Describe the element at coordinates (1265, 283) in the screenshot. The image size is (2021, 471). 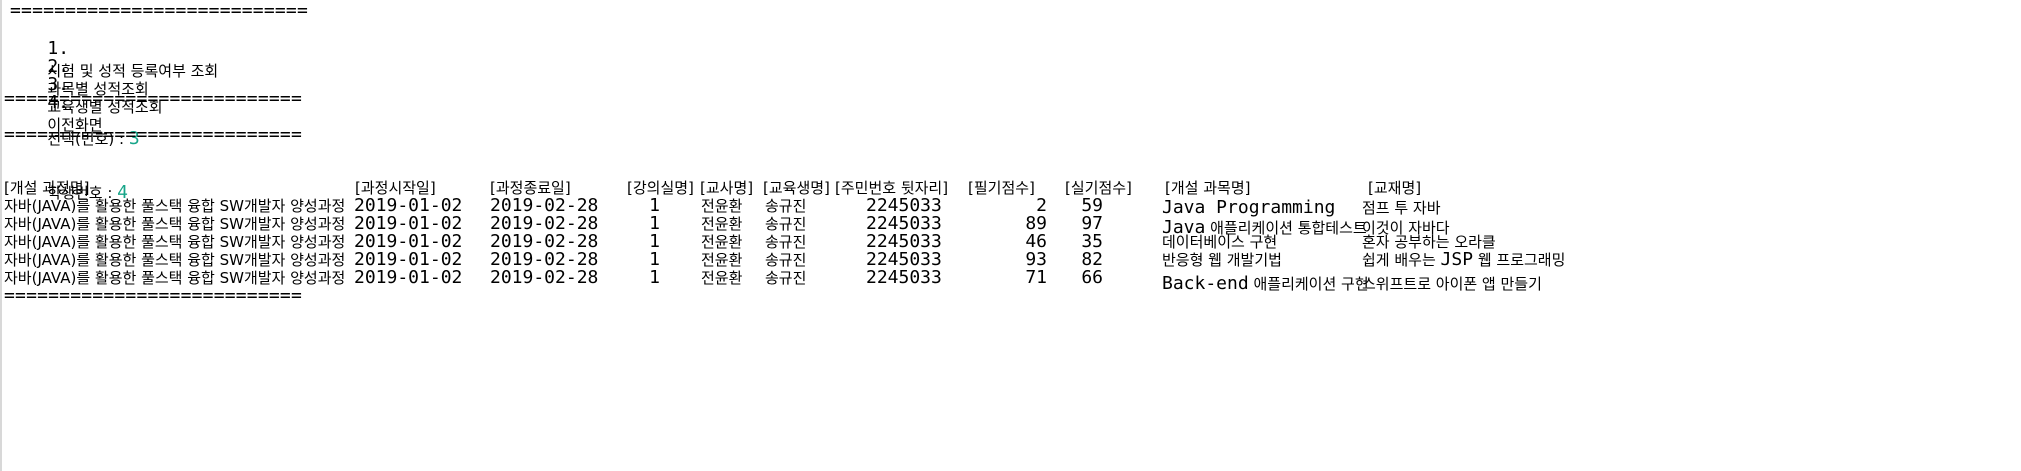
I see `cell-subject: Back-end 애플리케이션 구현` at that location.